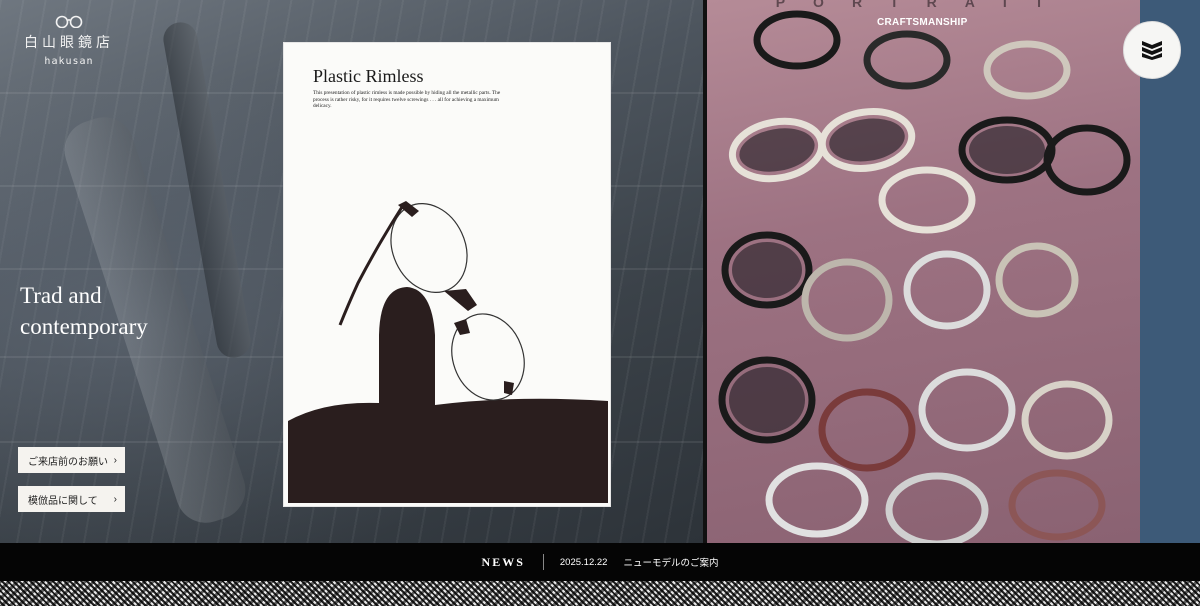  What do you see at coordinates (448, 352) in the screenshot?
I see `rimless-glasses-illustration` at bounding box center [448, 352].